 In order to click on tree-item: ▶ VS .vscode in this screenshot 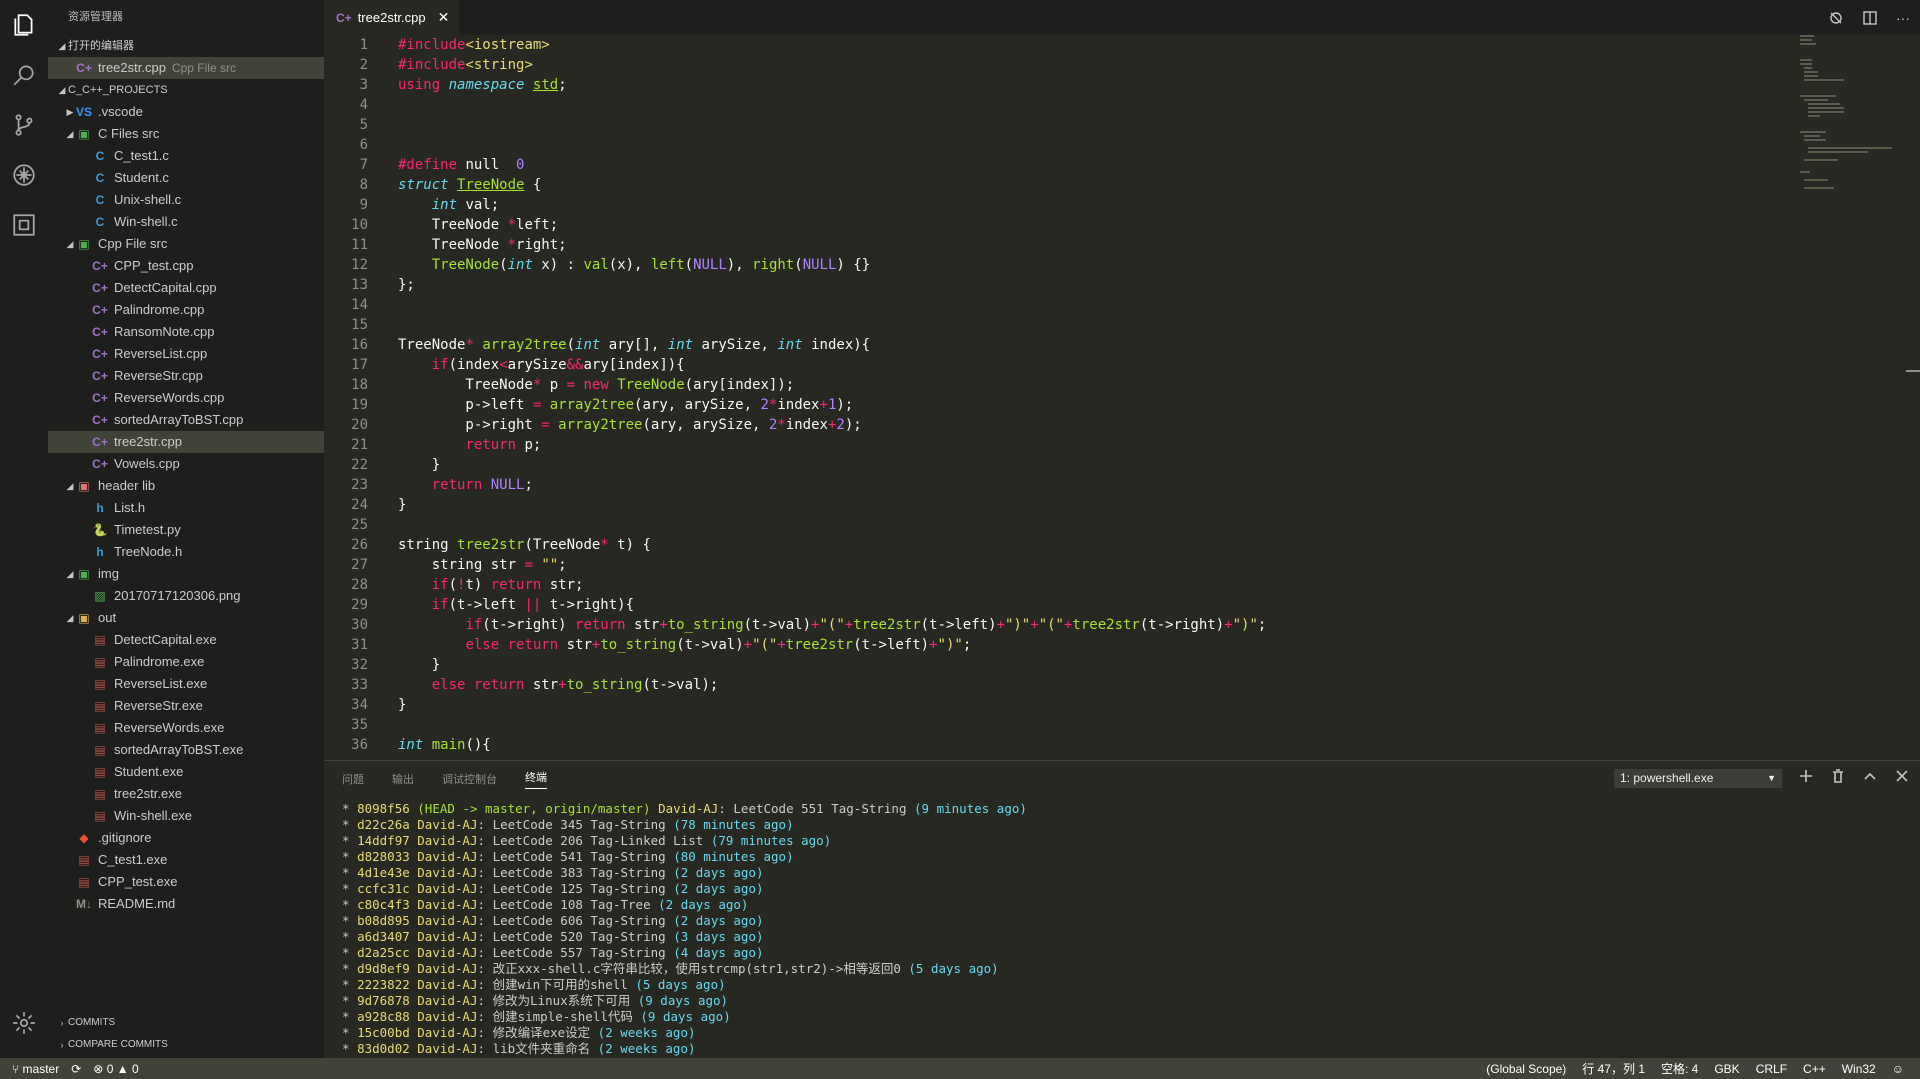, I will do `click(186, 112)`.